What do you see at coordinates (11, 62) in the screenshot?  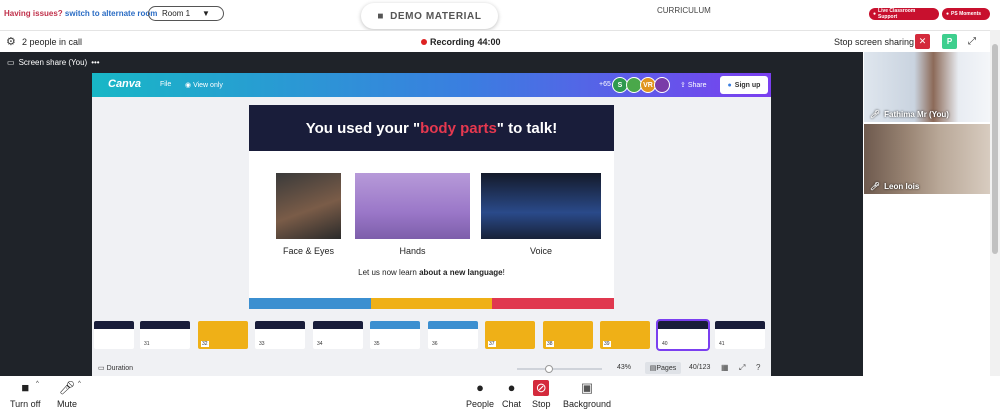 I see `screen-icon: ▭` at bounding box center [11, 62].